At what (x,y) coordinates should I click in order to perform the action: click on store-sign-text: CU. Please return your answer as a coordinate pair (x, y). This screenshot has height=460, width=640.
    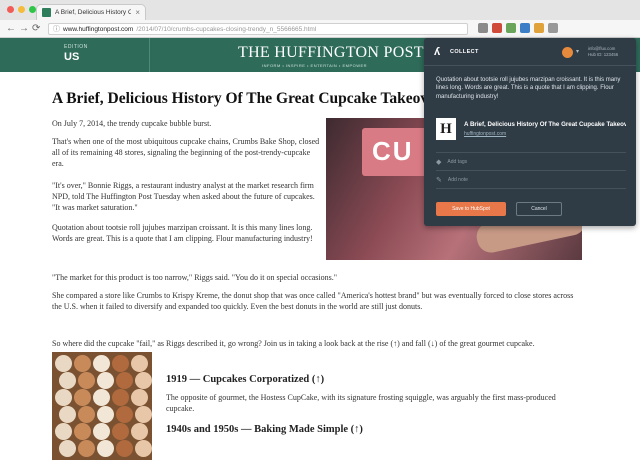
    Looking at the image, I should click on (393, 151).